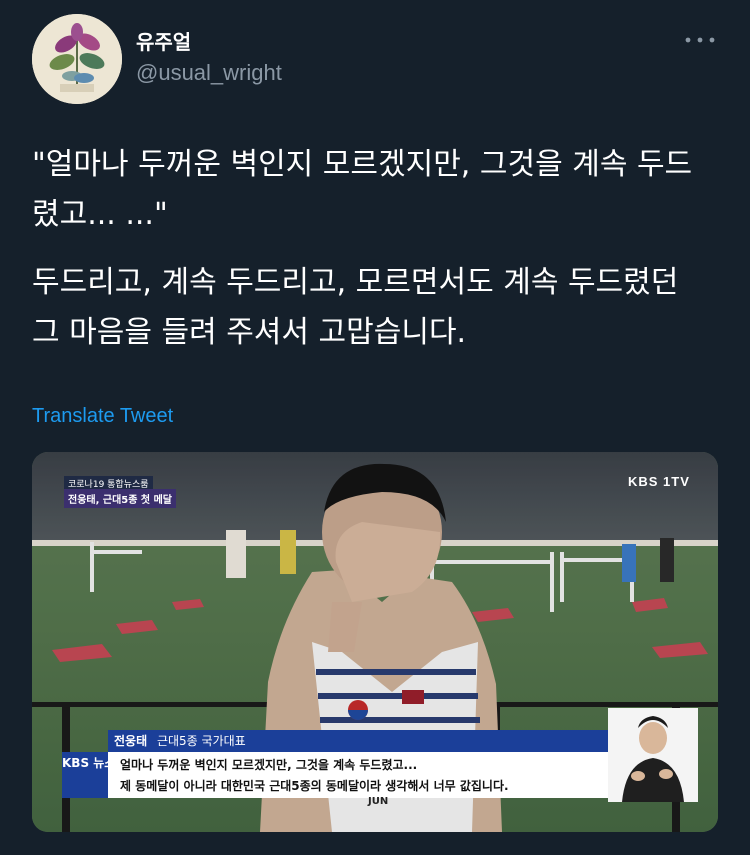  I want to click on avatar, so click(77, 59).